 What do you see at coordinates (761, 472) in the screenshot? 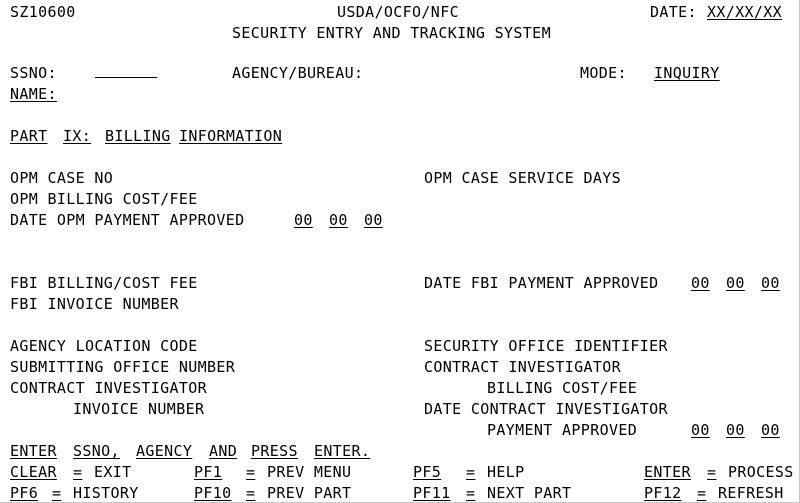
I see `fkey-enter-action: PROCESS` at bounding box center [761, 472].